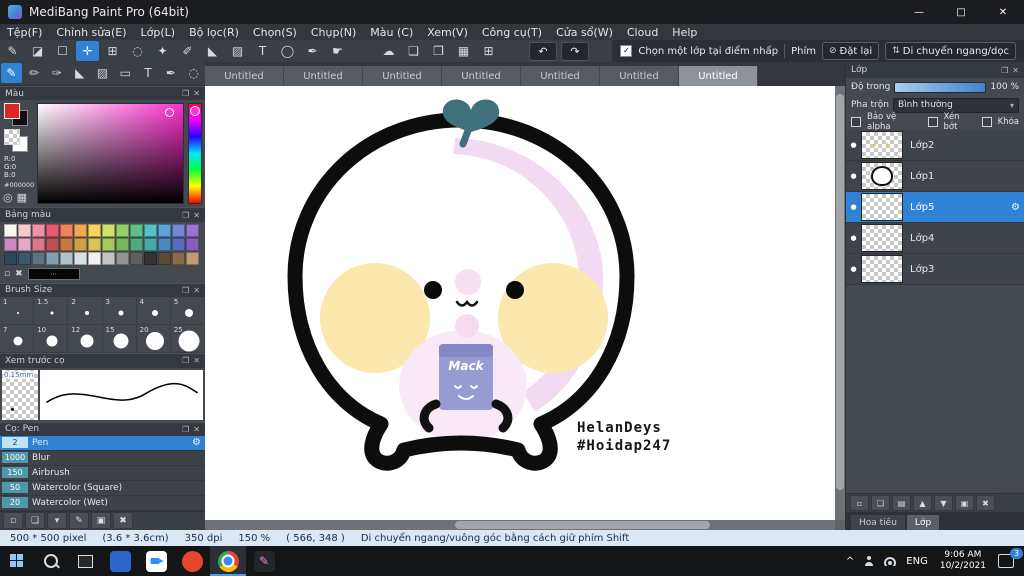 Image resolution: width=1024 pixels, height=576 pixels. I want to click on menu-help: Help, so click(684, 32).